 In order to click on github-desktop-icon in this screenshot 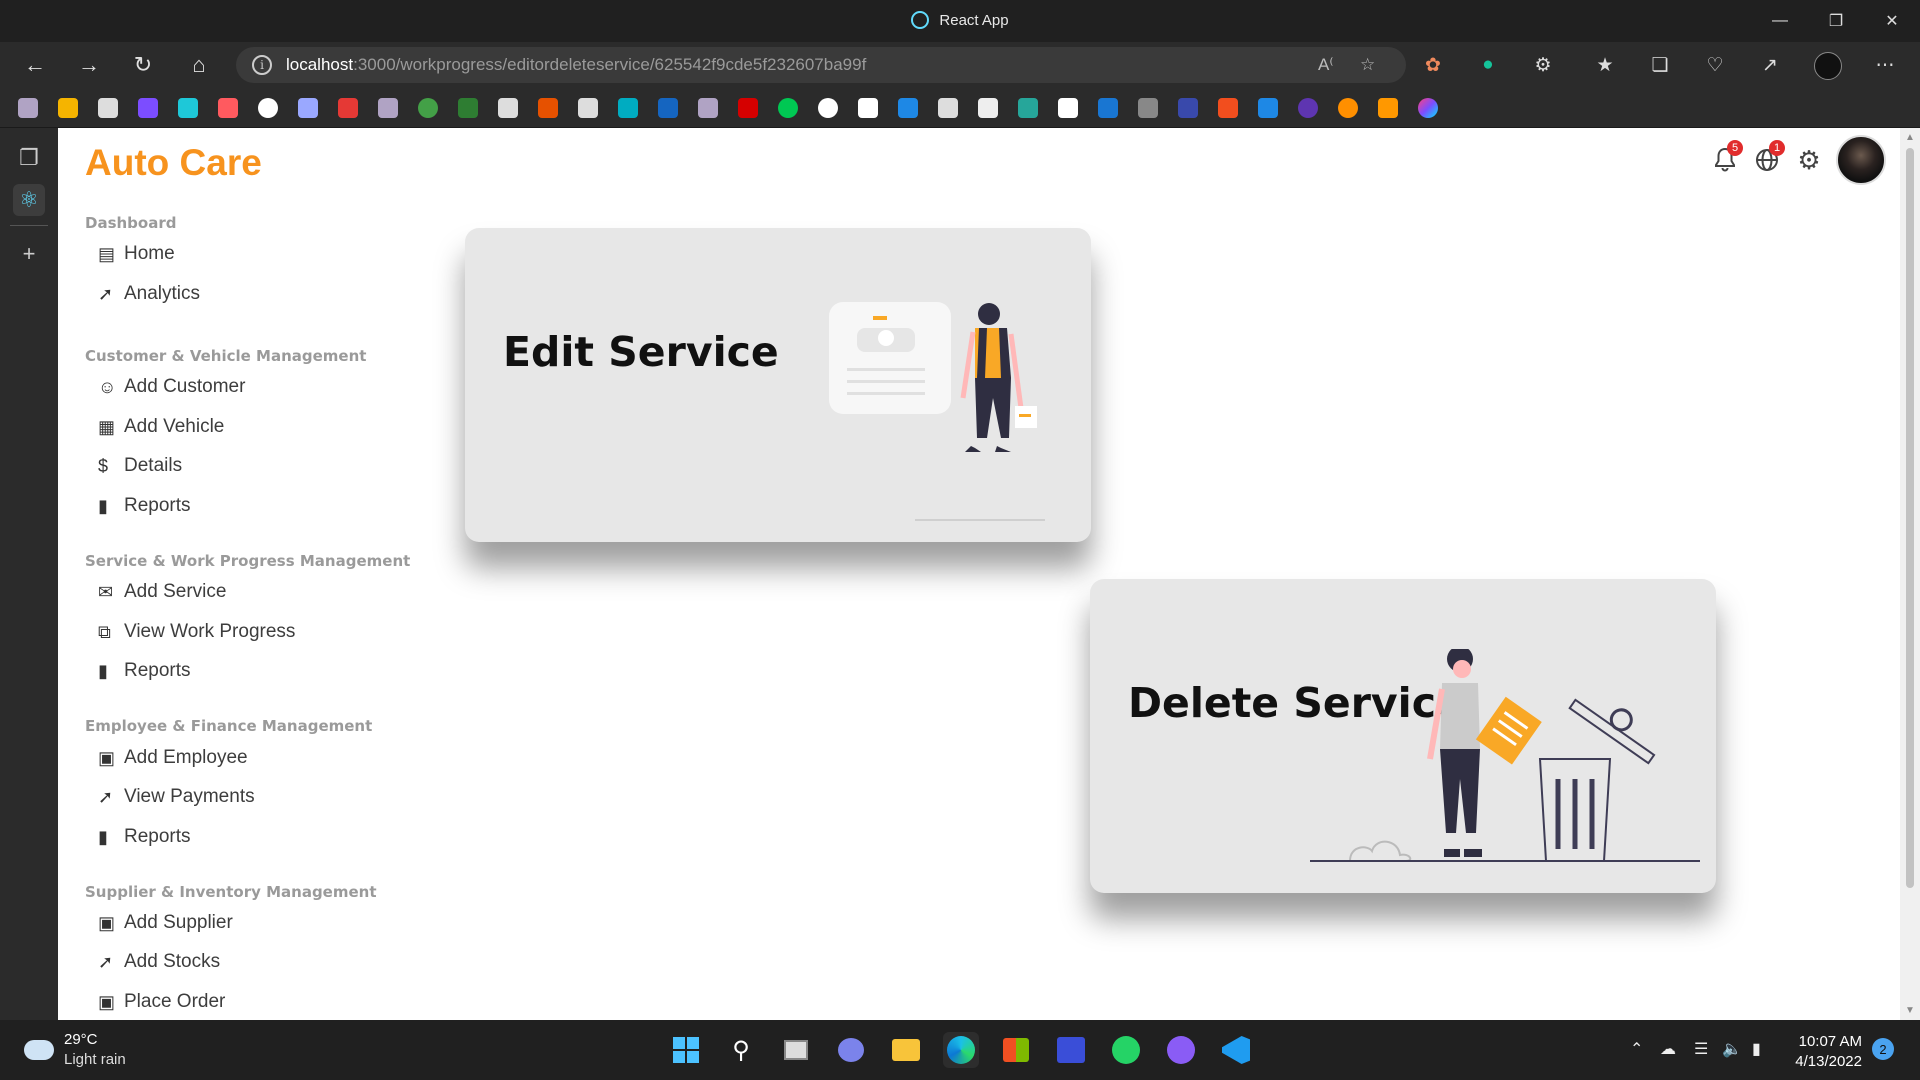, I will do `click(1181, 1050)`.